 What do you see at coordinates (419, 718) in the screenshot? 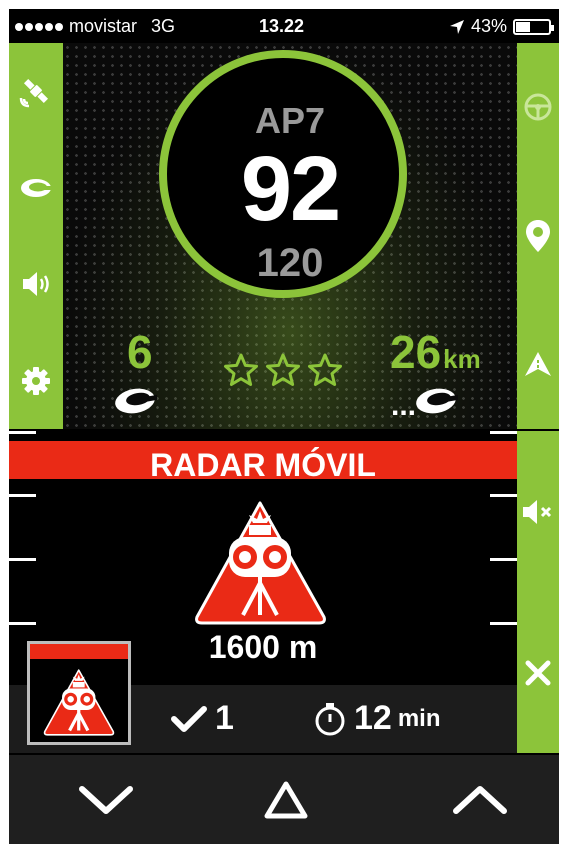
I see `time-unit: min` at bounding box center [419, 718].